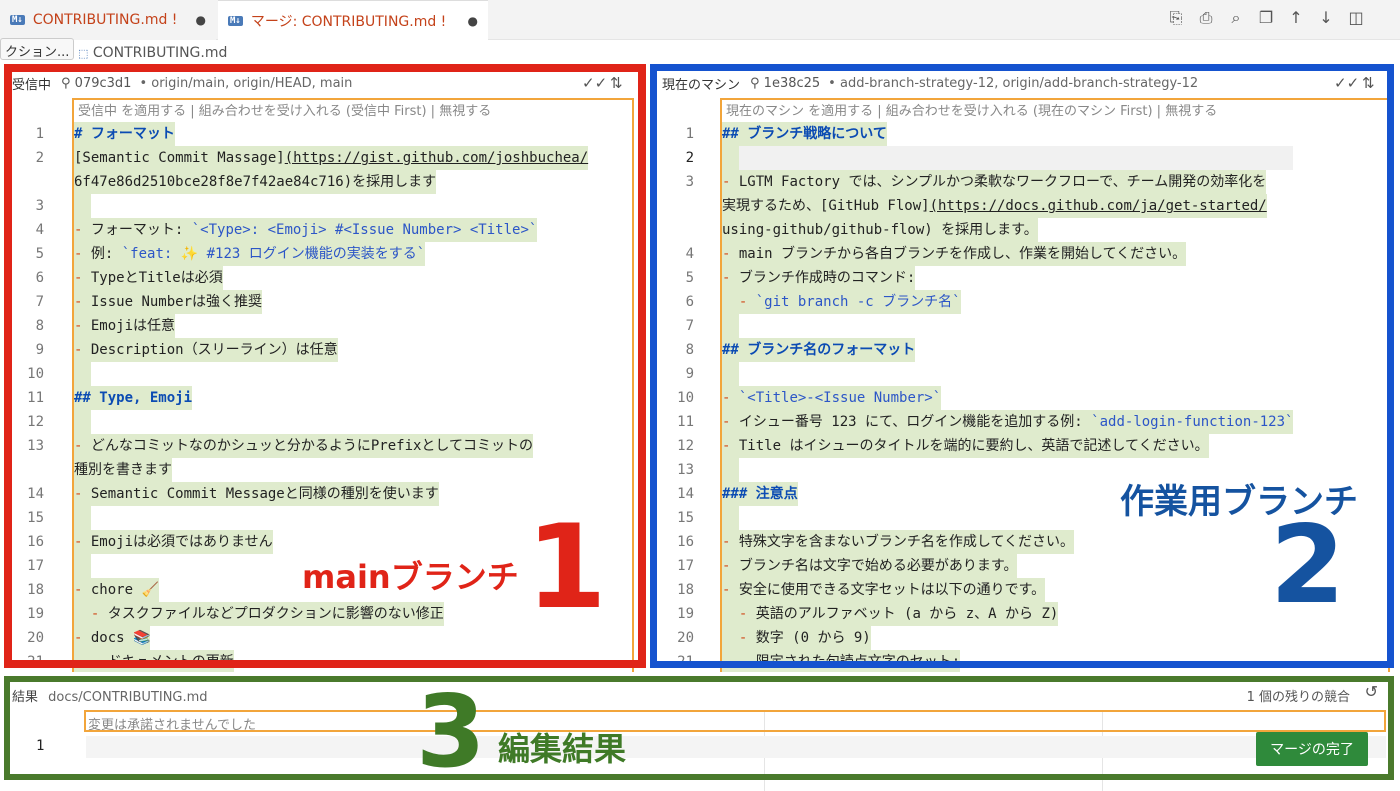 The image size is (1400, 791). What do you see at coordinates (410, 577) in the screenshot?
I see `annotation-main-label: mainブランチ` at bounding box center [410, 577].